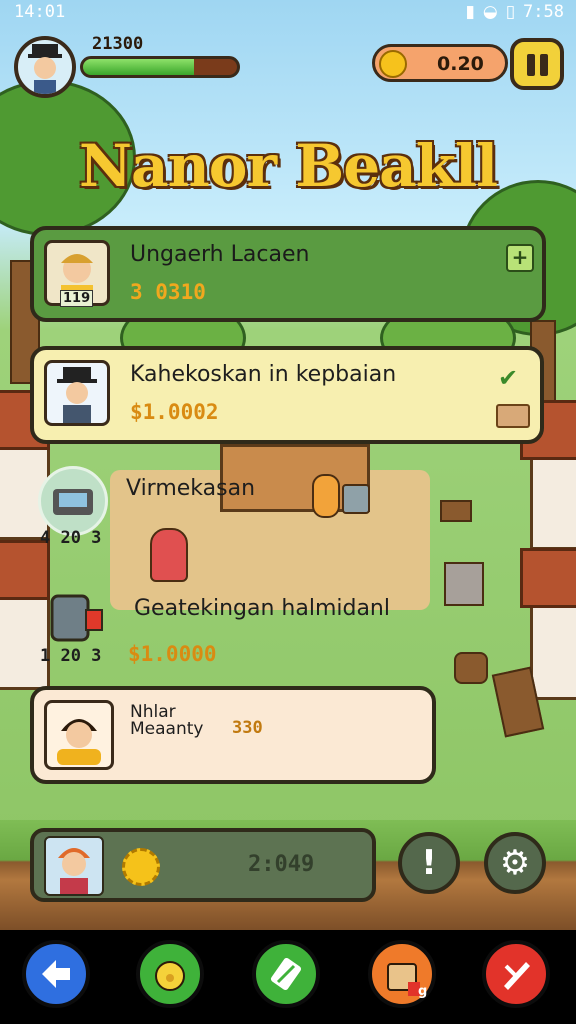 This screenshot has width=576, height=1024. I want to click on battery-icon: ▯, so click(510, 12).